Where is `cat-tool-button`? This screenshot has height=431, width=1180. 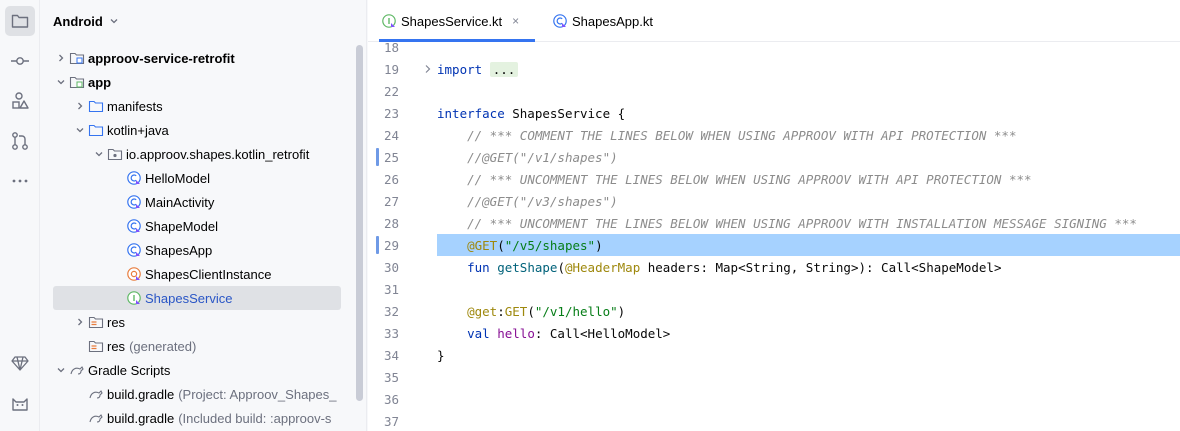
cat-tool-button is located at coordinates (20, 403).